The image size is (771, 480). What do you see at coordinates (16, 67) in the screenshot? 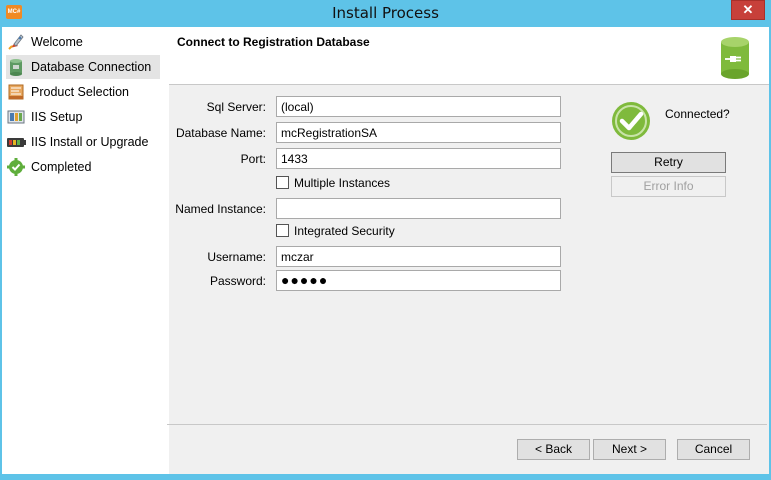
I see `database-icon` at bounding box center [16, 67].